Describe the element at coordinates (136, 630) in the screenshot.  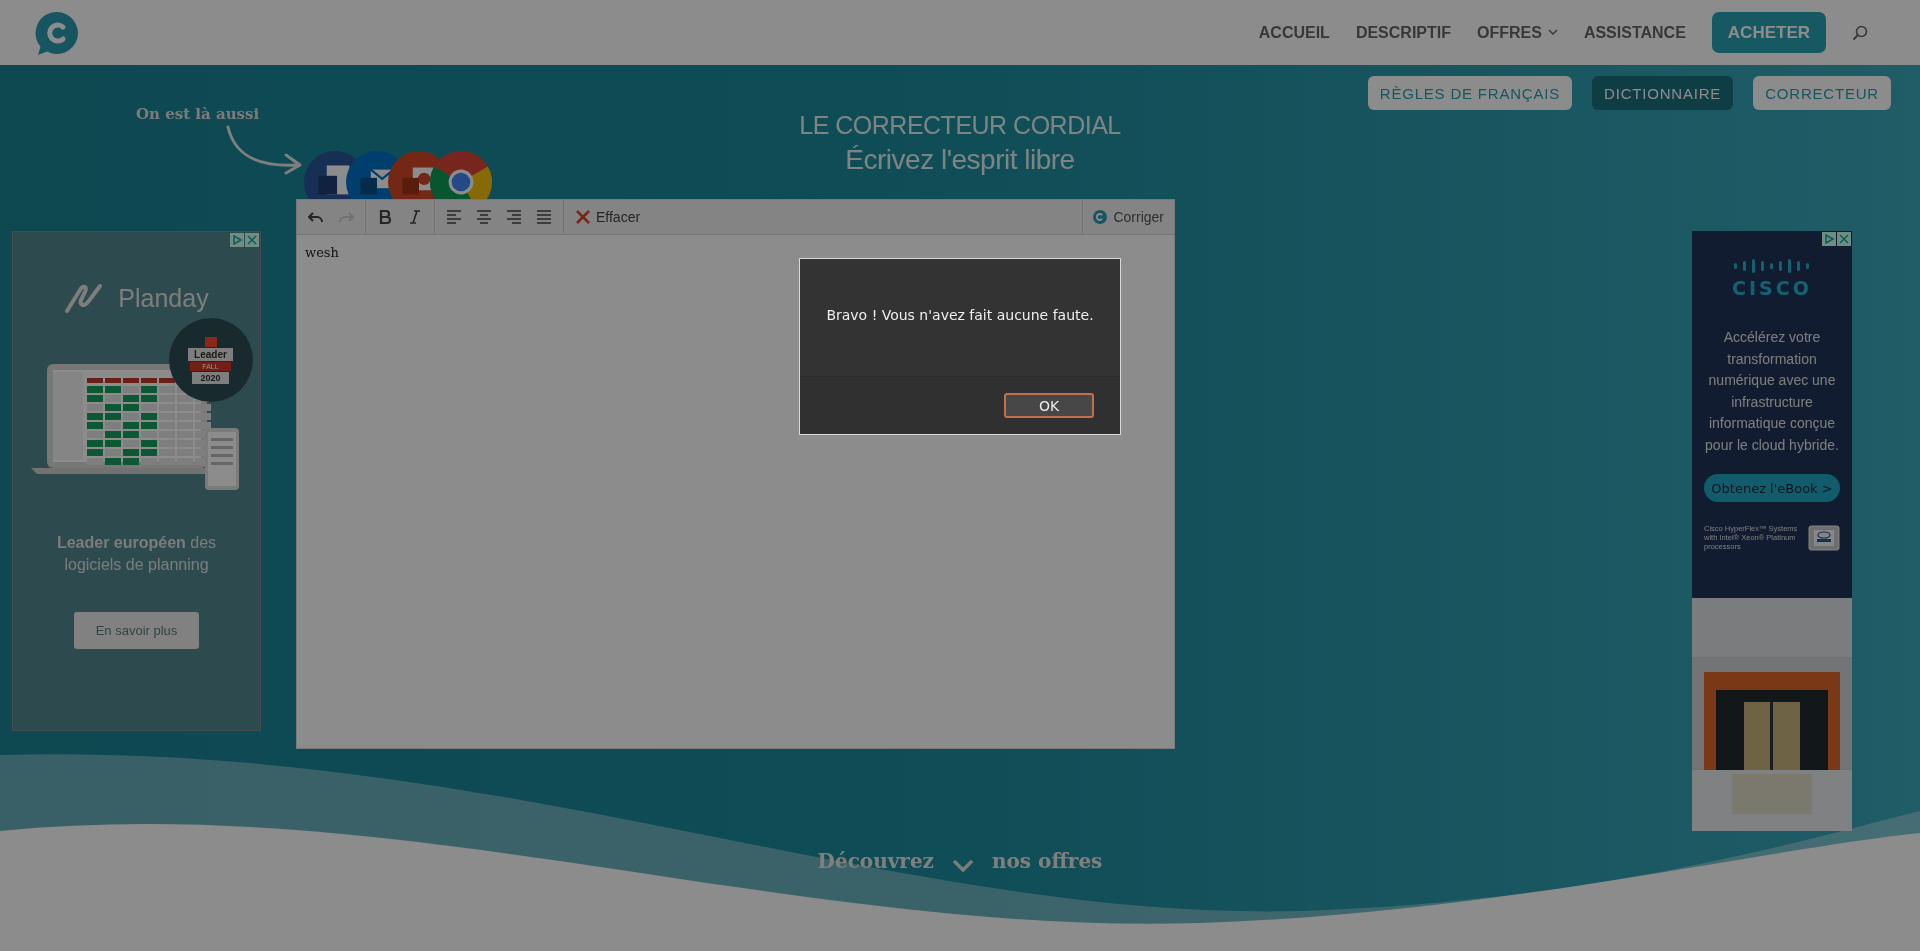
I see `learn-more-button: En savoir plus` at that location.